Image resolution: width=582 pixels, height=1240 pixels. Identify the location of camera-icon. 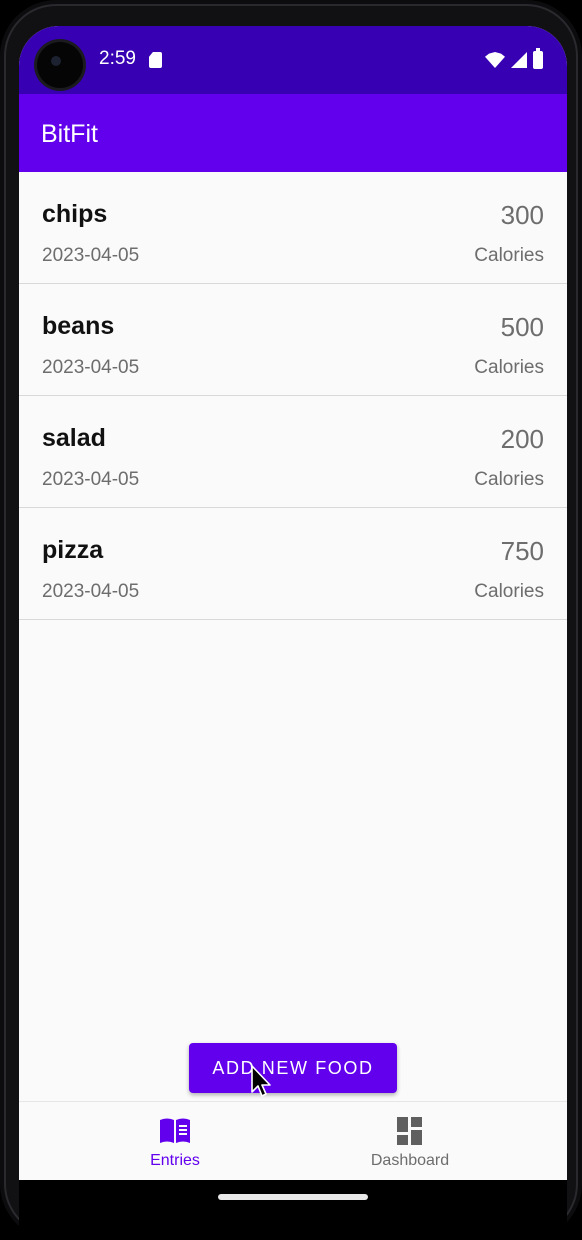
(60, 65).